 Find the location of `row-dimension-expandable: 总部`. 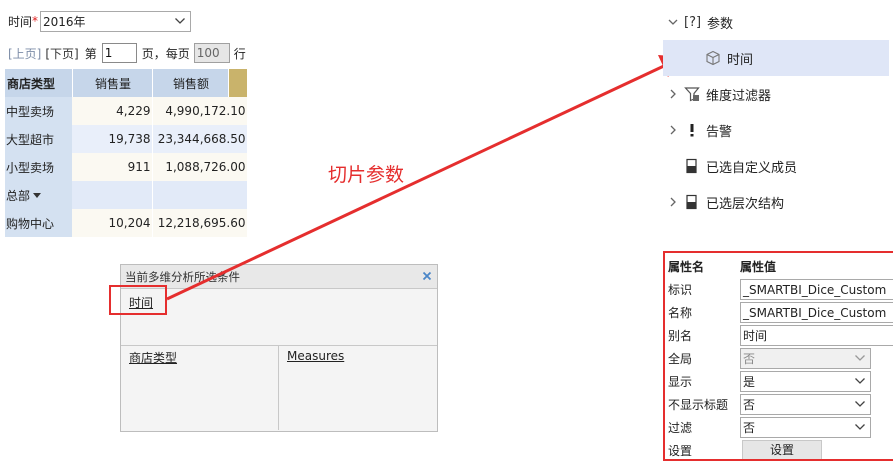

row-dimension-expandable: 总部 is located at coordinates (38, 195).